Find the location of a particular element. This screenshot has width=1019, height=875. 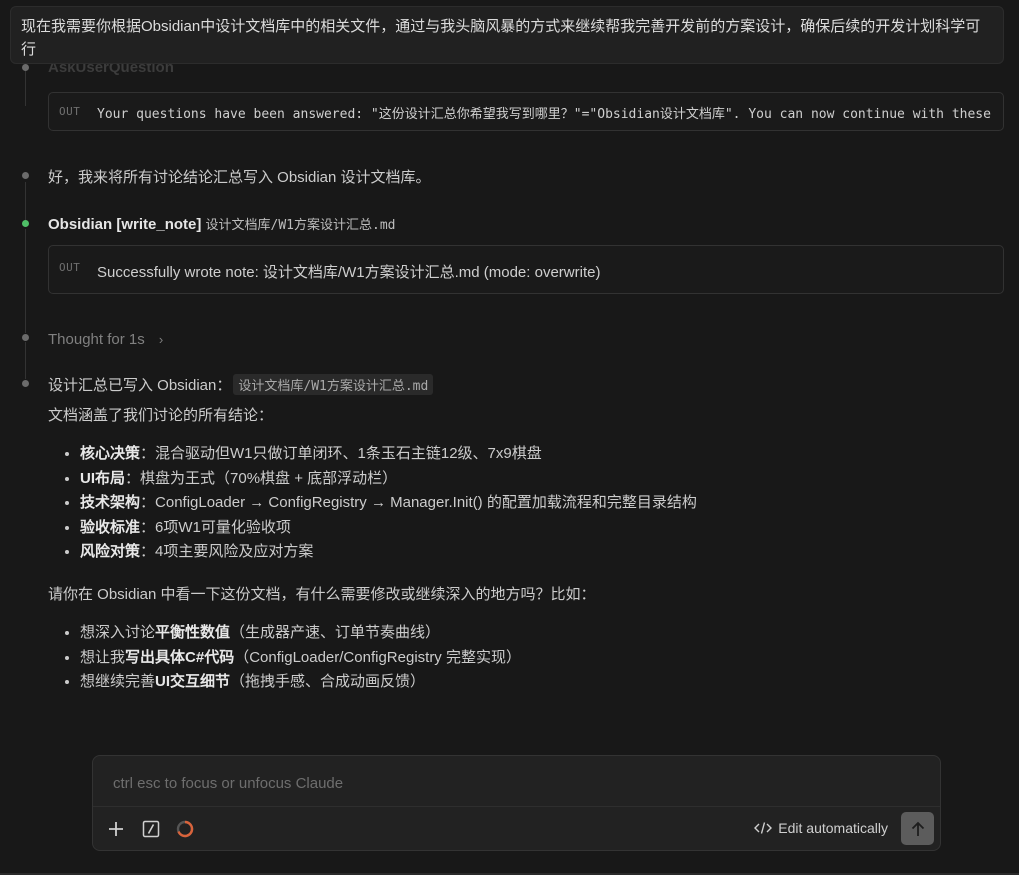

list-item: UI布局：棋盘为王式（70%棋盘 + 底部浮动栏） is located at coordinates (388, 479).